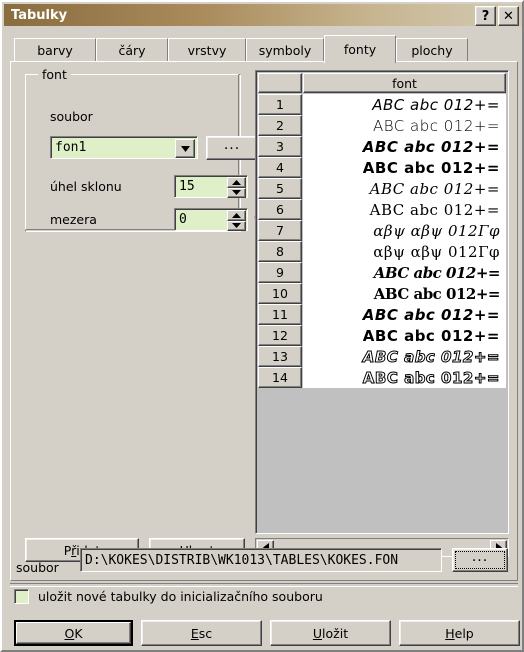 The image size is (524, 652). Describe the element at coordinates (280, 293) in the screenshot. I see `table-row-number: 10` at that location.